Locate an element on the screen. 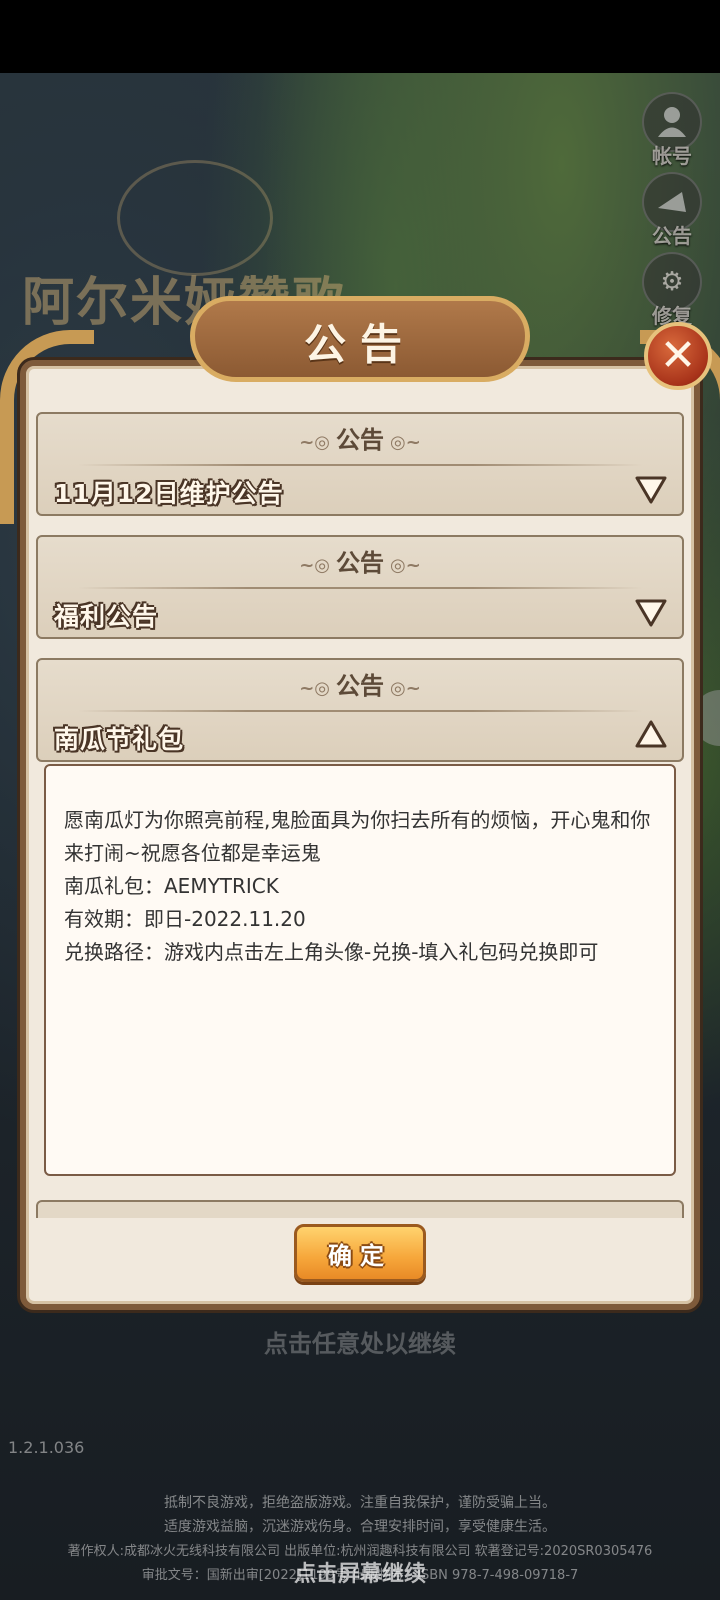 This screenshot has width=720, height=1600. close-icon: ✕ is located at coordinates (678, 355).